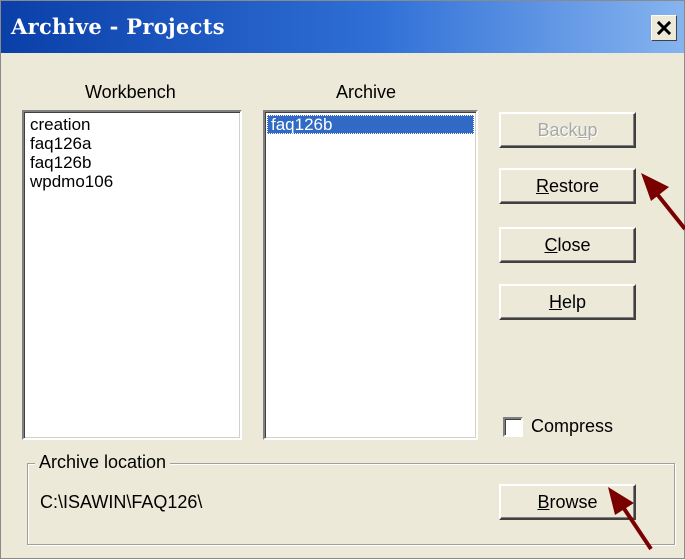 Image resolution: width=685 pixels, height=560 pixels. Describe the element at coordinates (582, 129) in the screenshot. I see `backup-label-mnemonic: u` at that location.